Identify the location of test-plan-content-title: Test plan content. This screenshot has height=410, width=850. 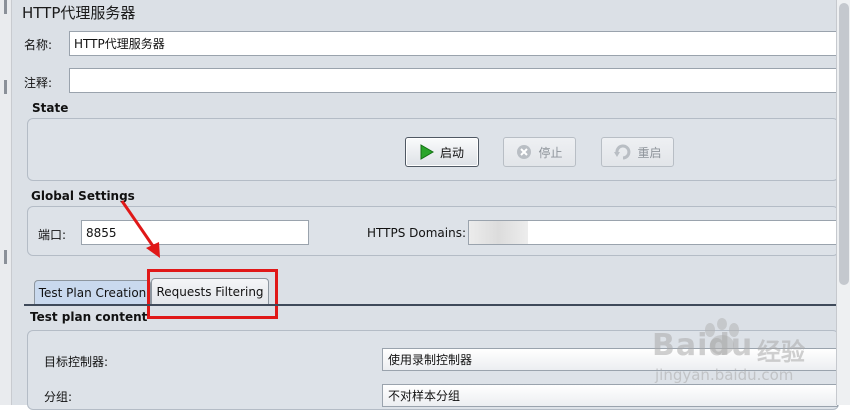
(89, 317).